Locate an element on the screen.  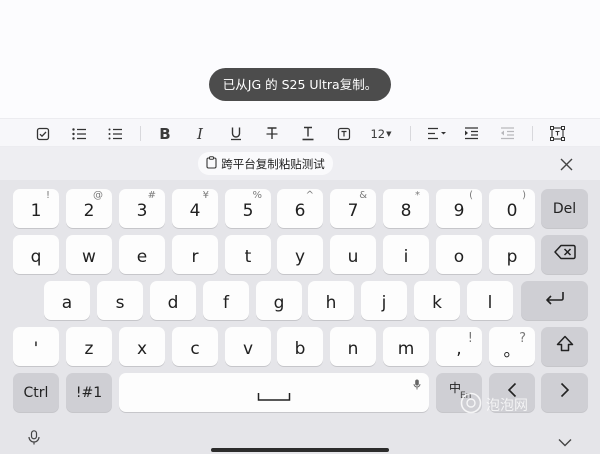
backspace-icon is located at coordinates (564, 254).